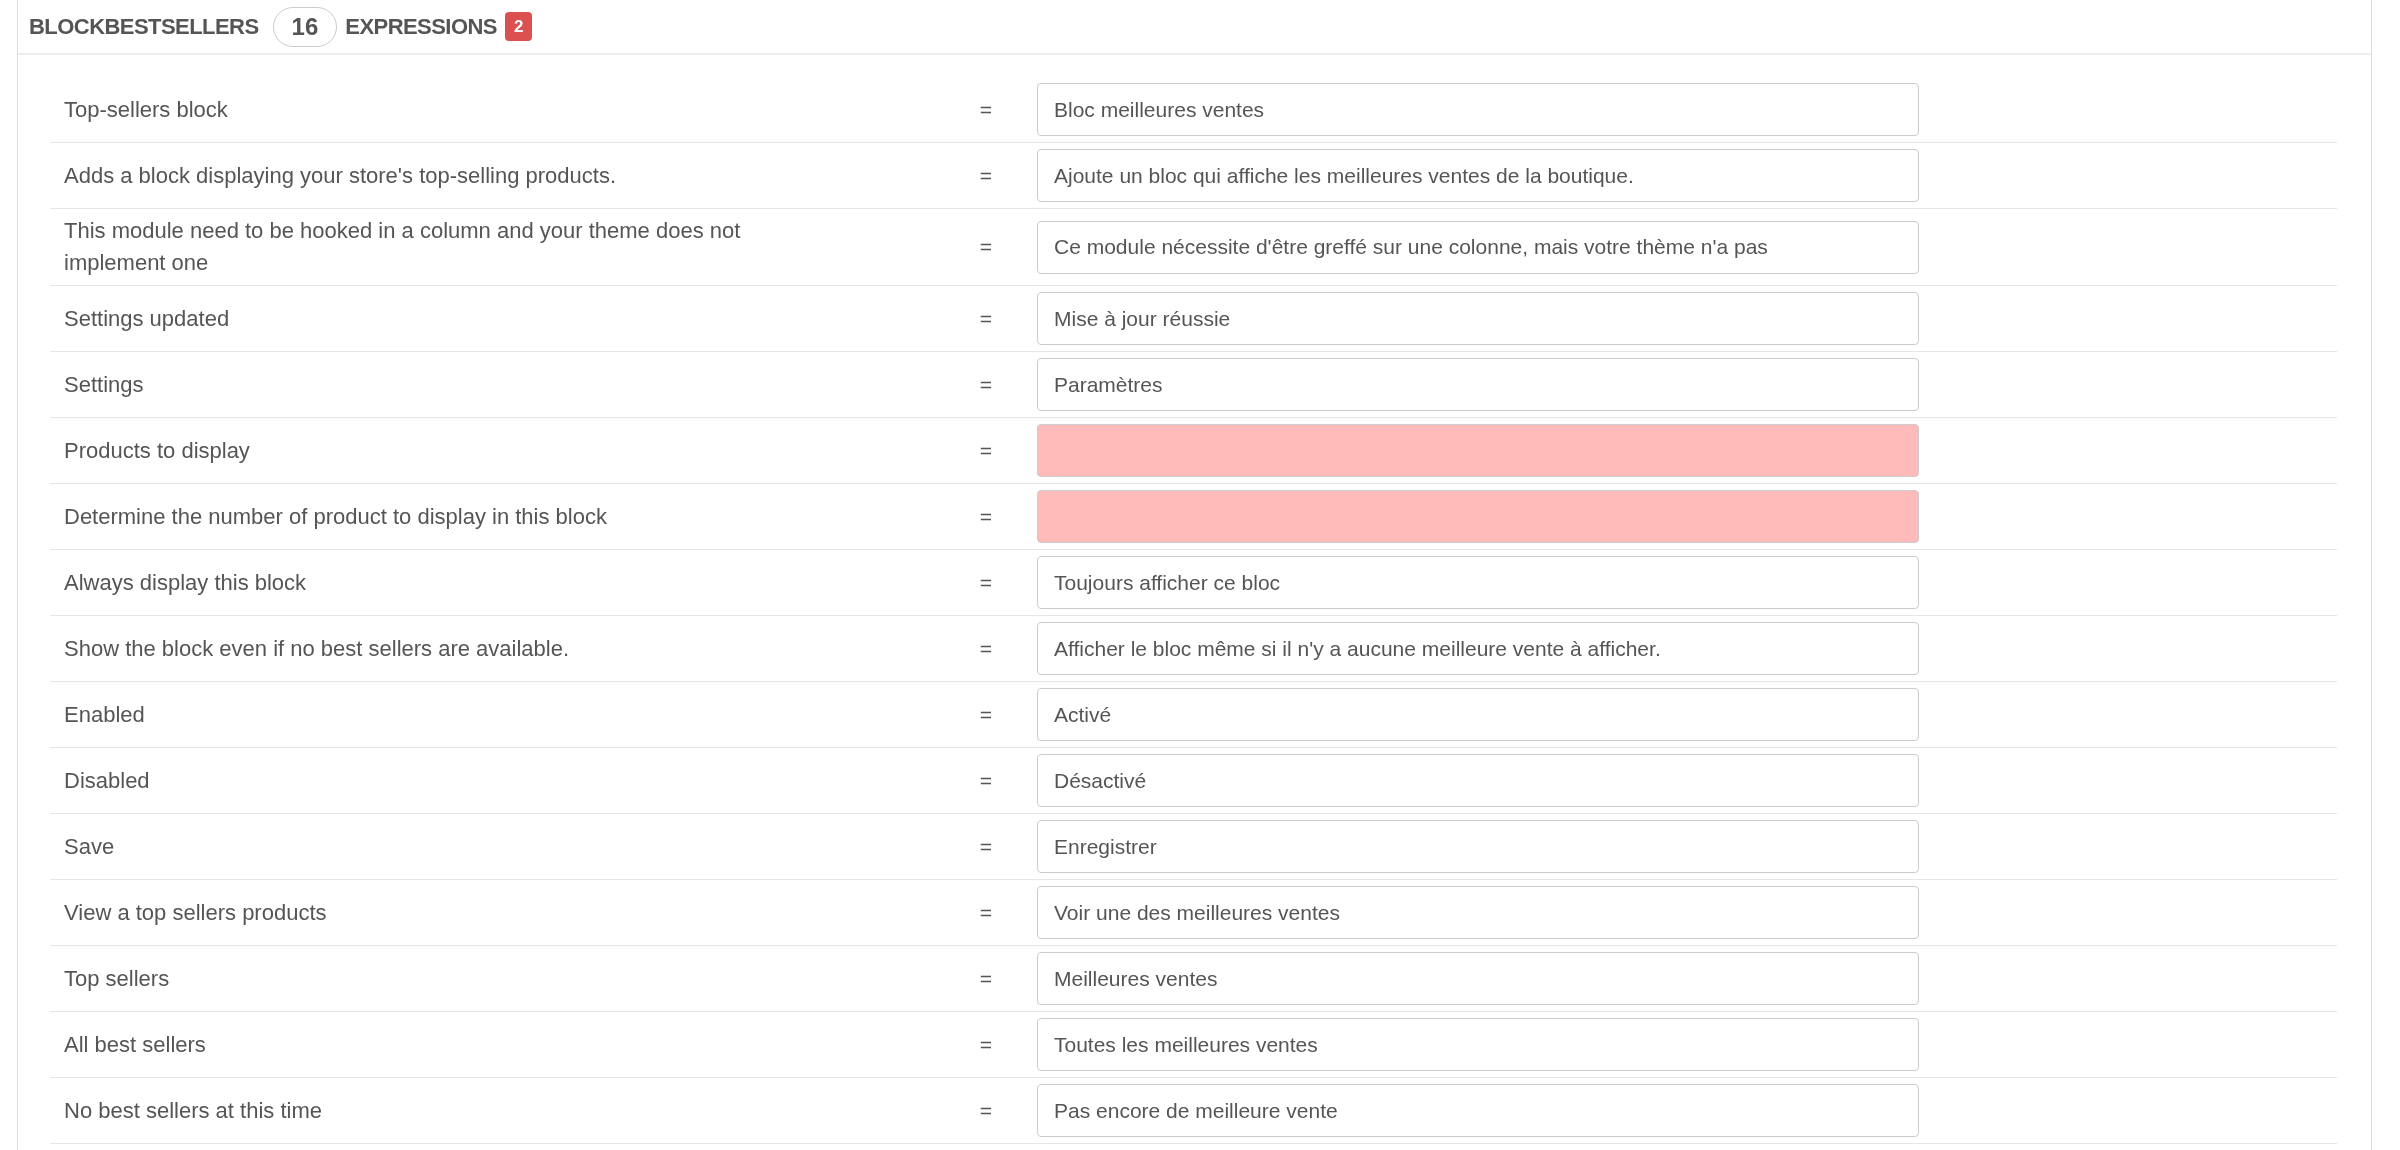  Describe the element at coordinates (117, 978) in the screenshot. I see `source-text: Top sellers` at that location.